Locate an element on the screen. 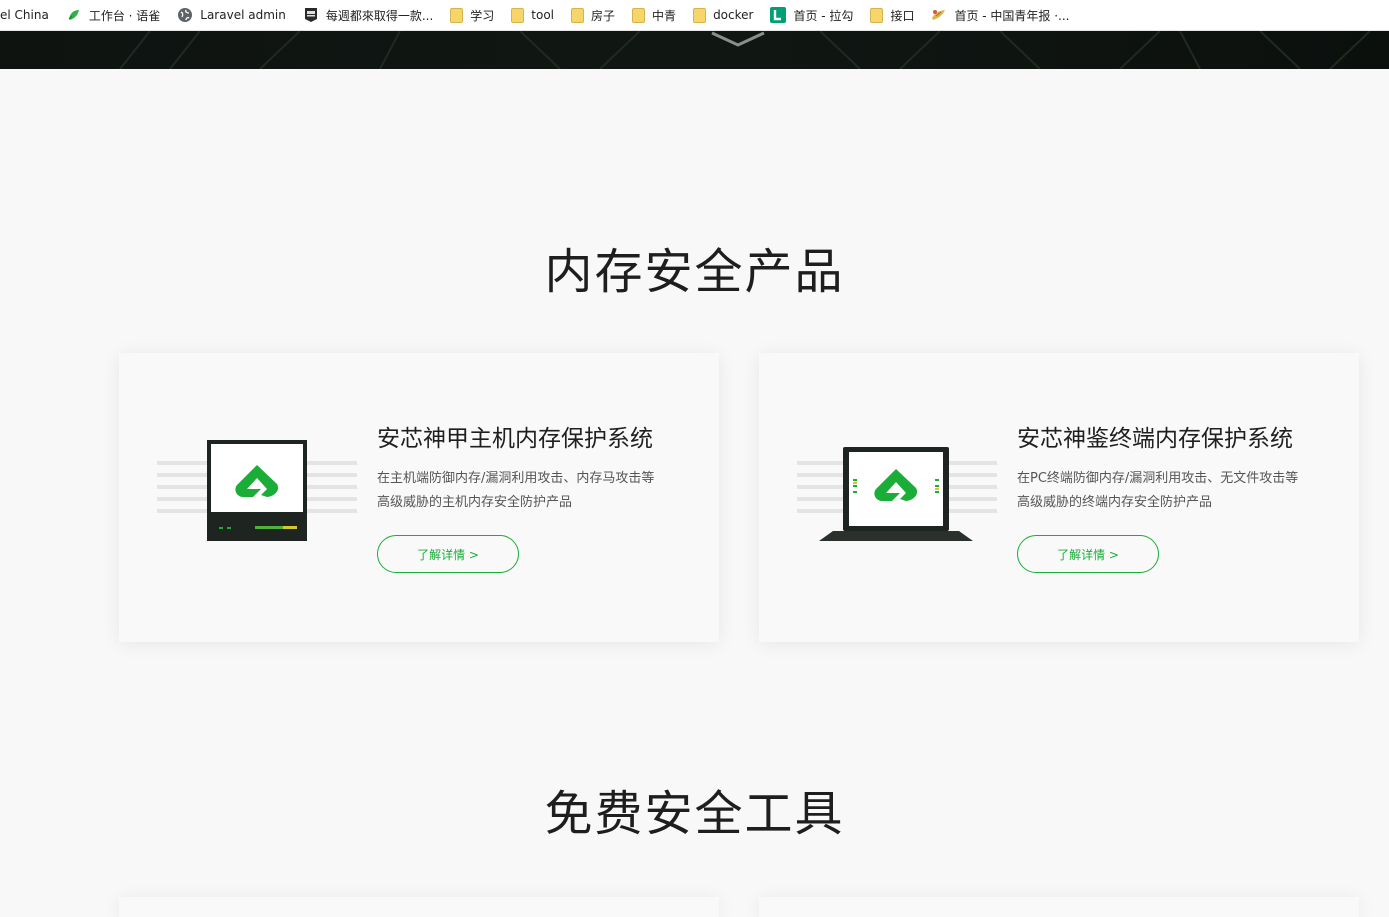  bookmark-label: docker is located at coordinates (733, 15).